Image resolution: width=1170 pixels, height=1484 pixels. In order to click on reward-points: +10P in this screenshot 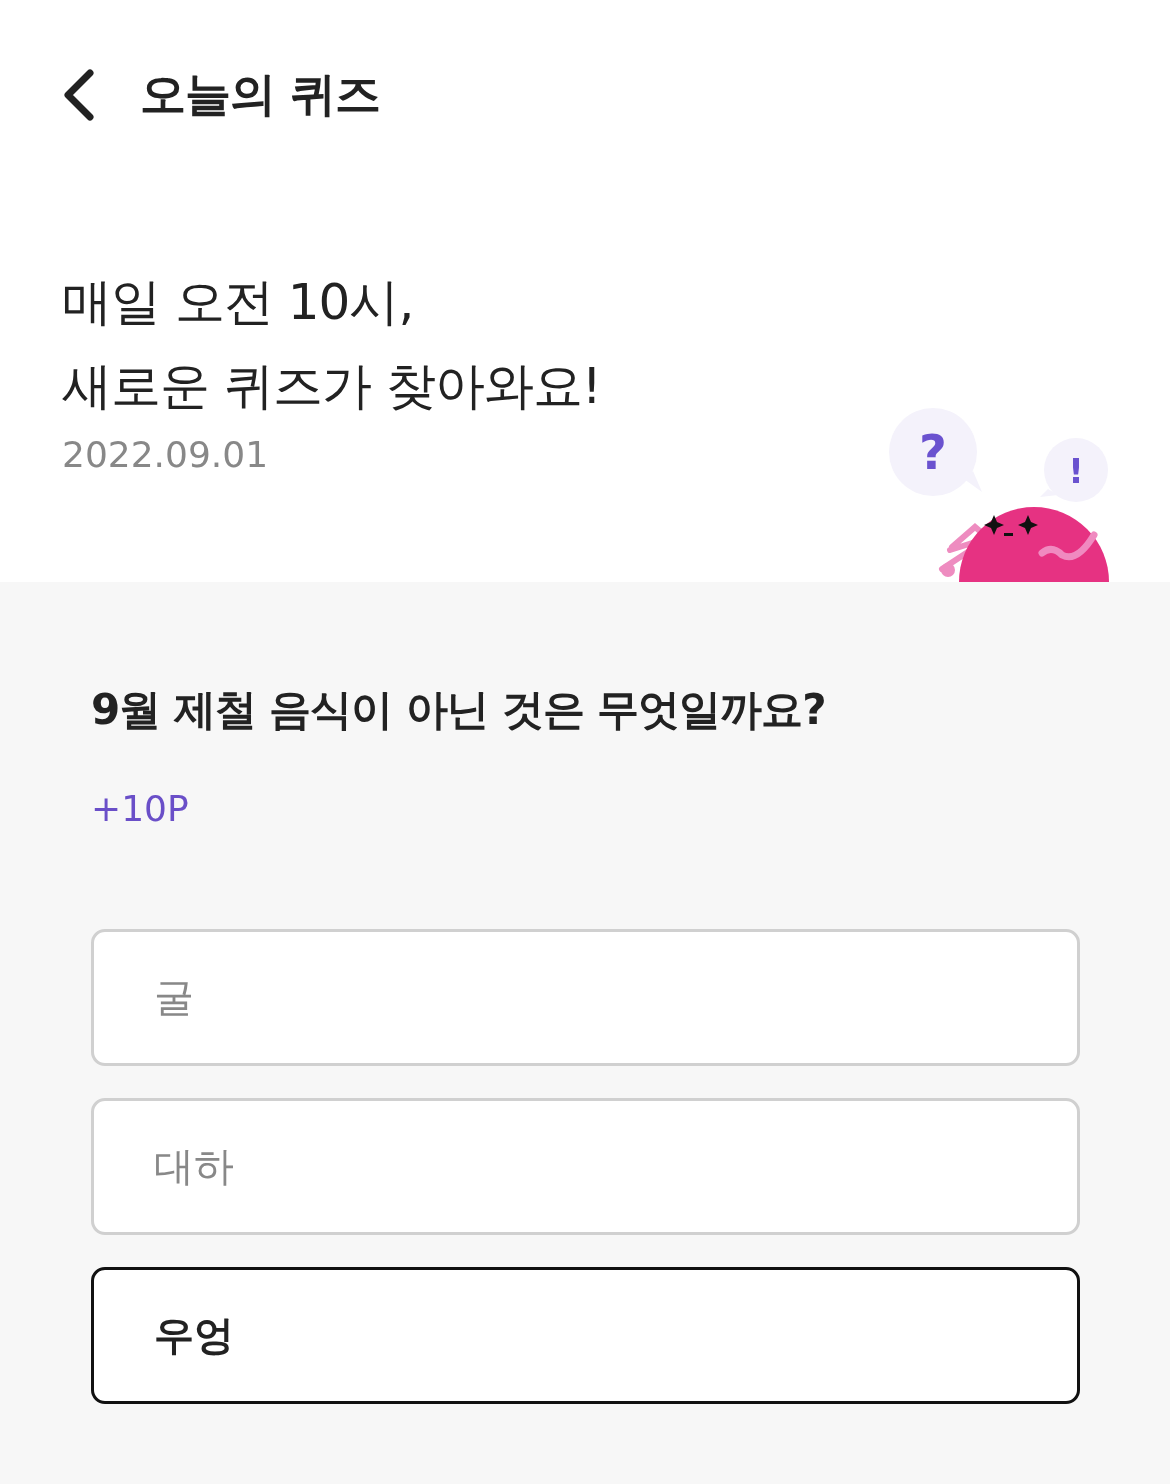, I will do `click(140, 808)`.